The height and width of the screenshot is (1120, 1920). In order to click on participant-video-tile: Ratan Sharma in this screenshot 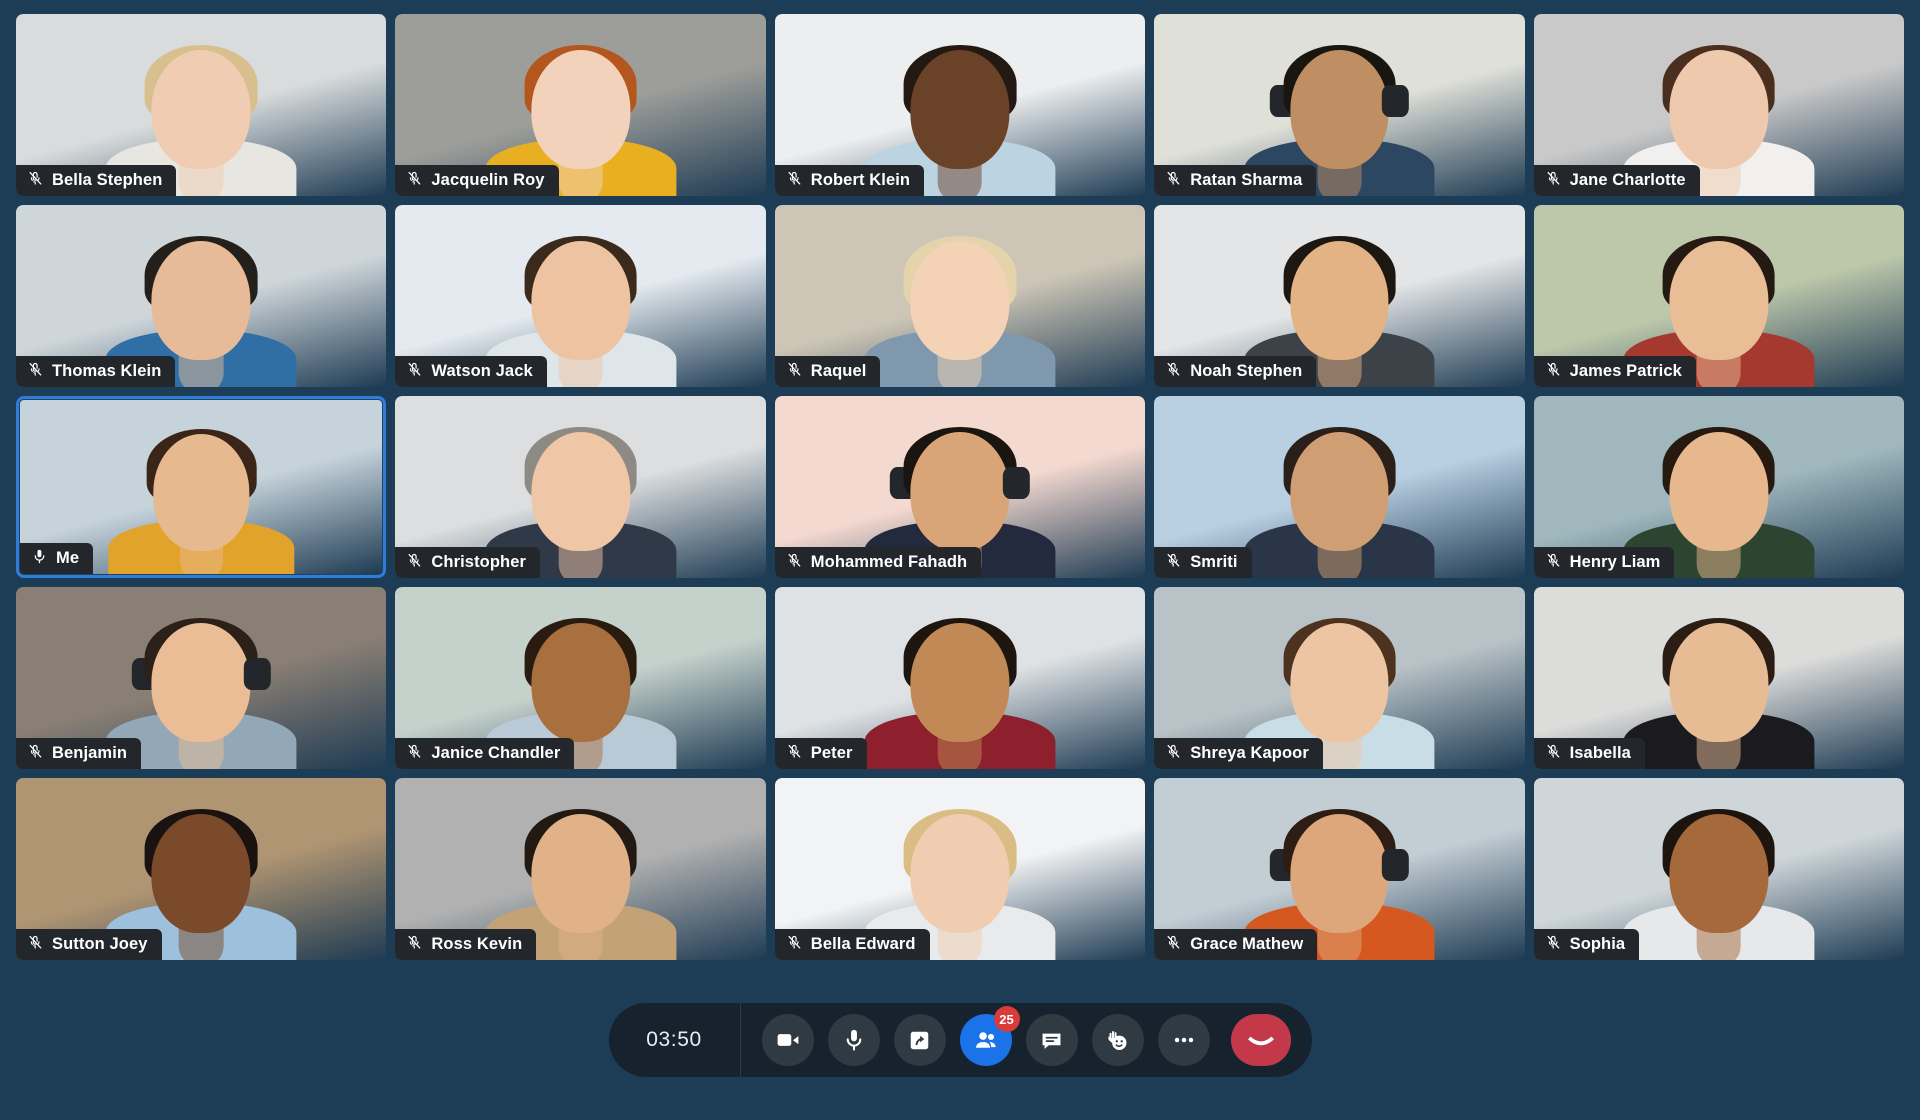, I will do `click(1339, 105)`.